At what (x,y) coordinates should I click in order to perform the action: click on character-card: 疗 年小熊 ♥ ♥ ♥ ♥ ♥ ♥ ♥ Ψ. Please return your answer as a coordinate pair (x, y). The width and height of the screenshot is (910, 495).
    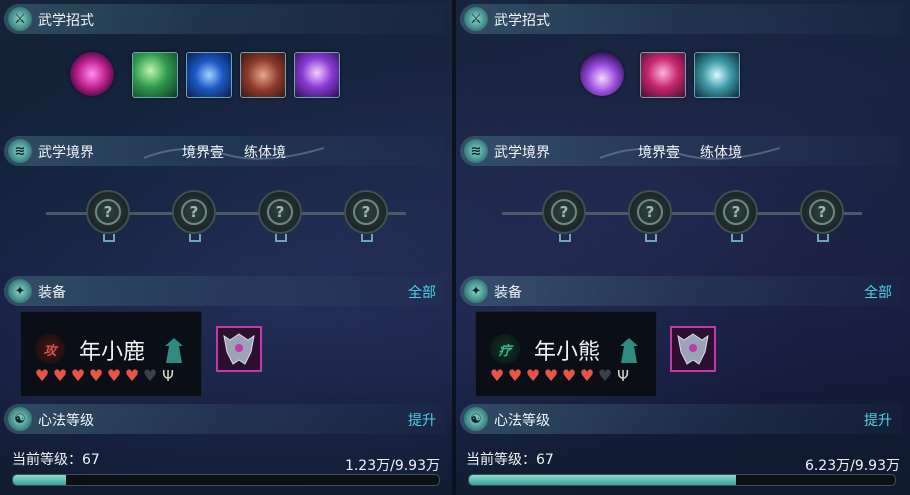
    Looking at the image, I should click on (566, 354).